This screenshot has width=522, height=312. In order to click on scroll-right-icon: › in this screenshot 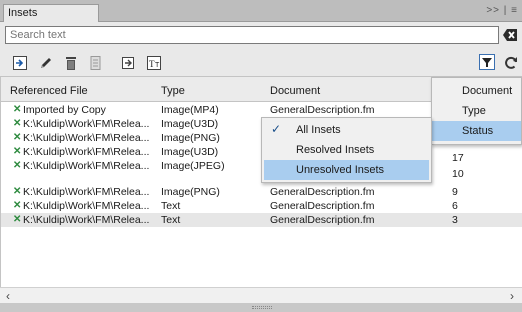, I will do `click(512, 296)`.